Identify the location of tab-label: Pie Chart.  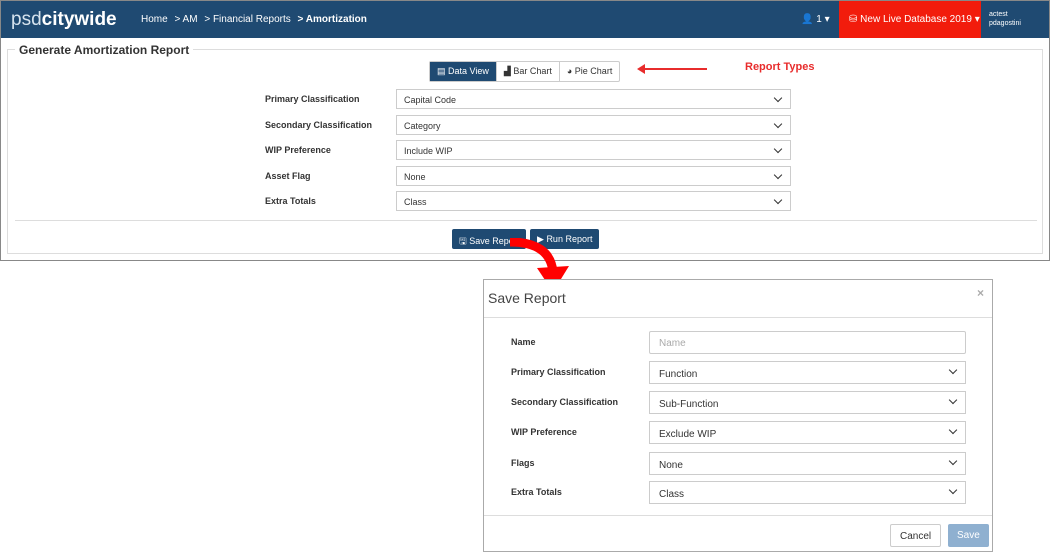
(593, 71).